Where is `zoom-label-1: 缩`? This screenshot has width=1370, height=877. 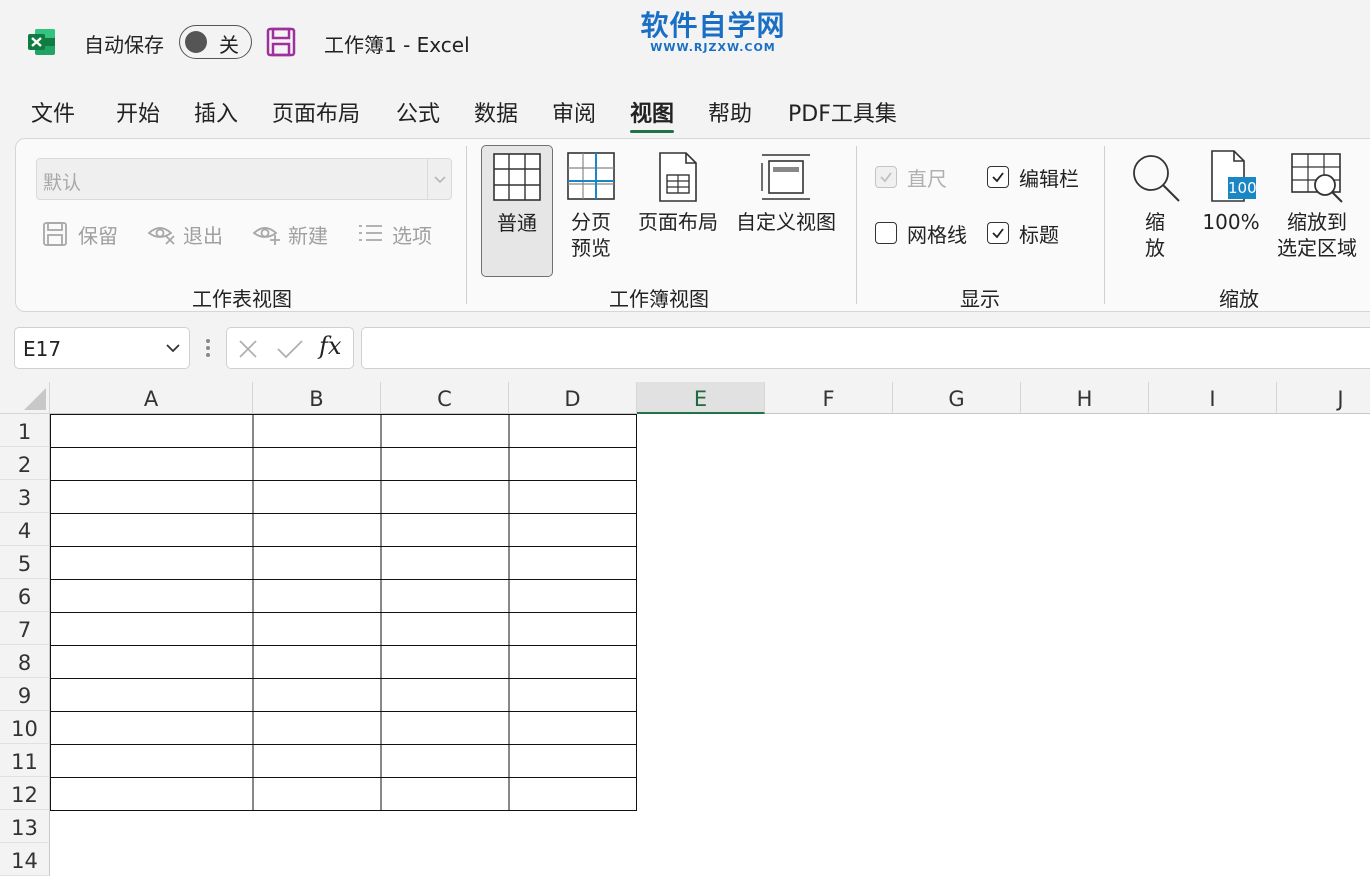
zoom-label-1: 缩 is located at coordinates (1155, 222).